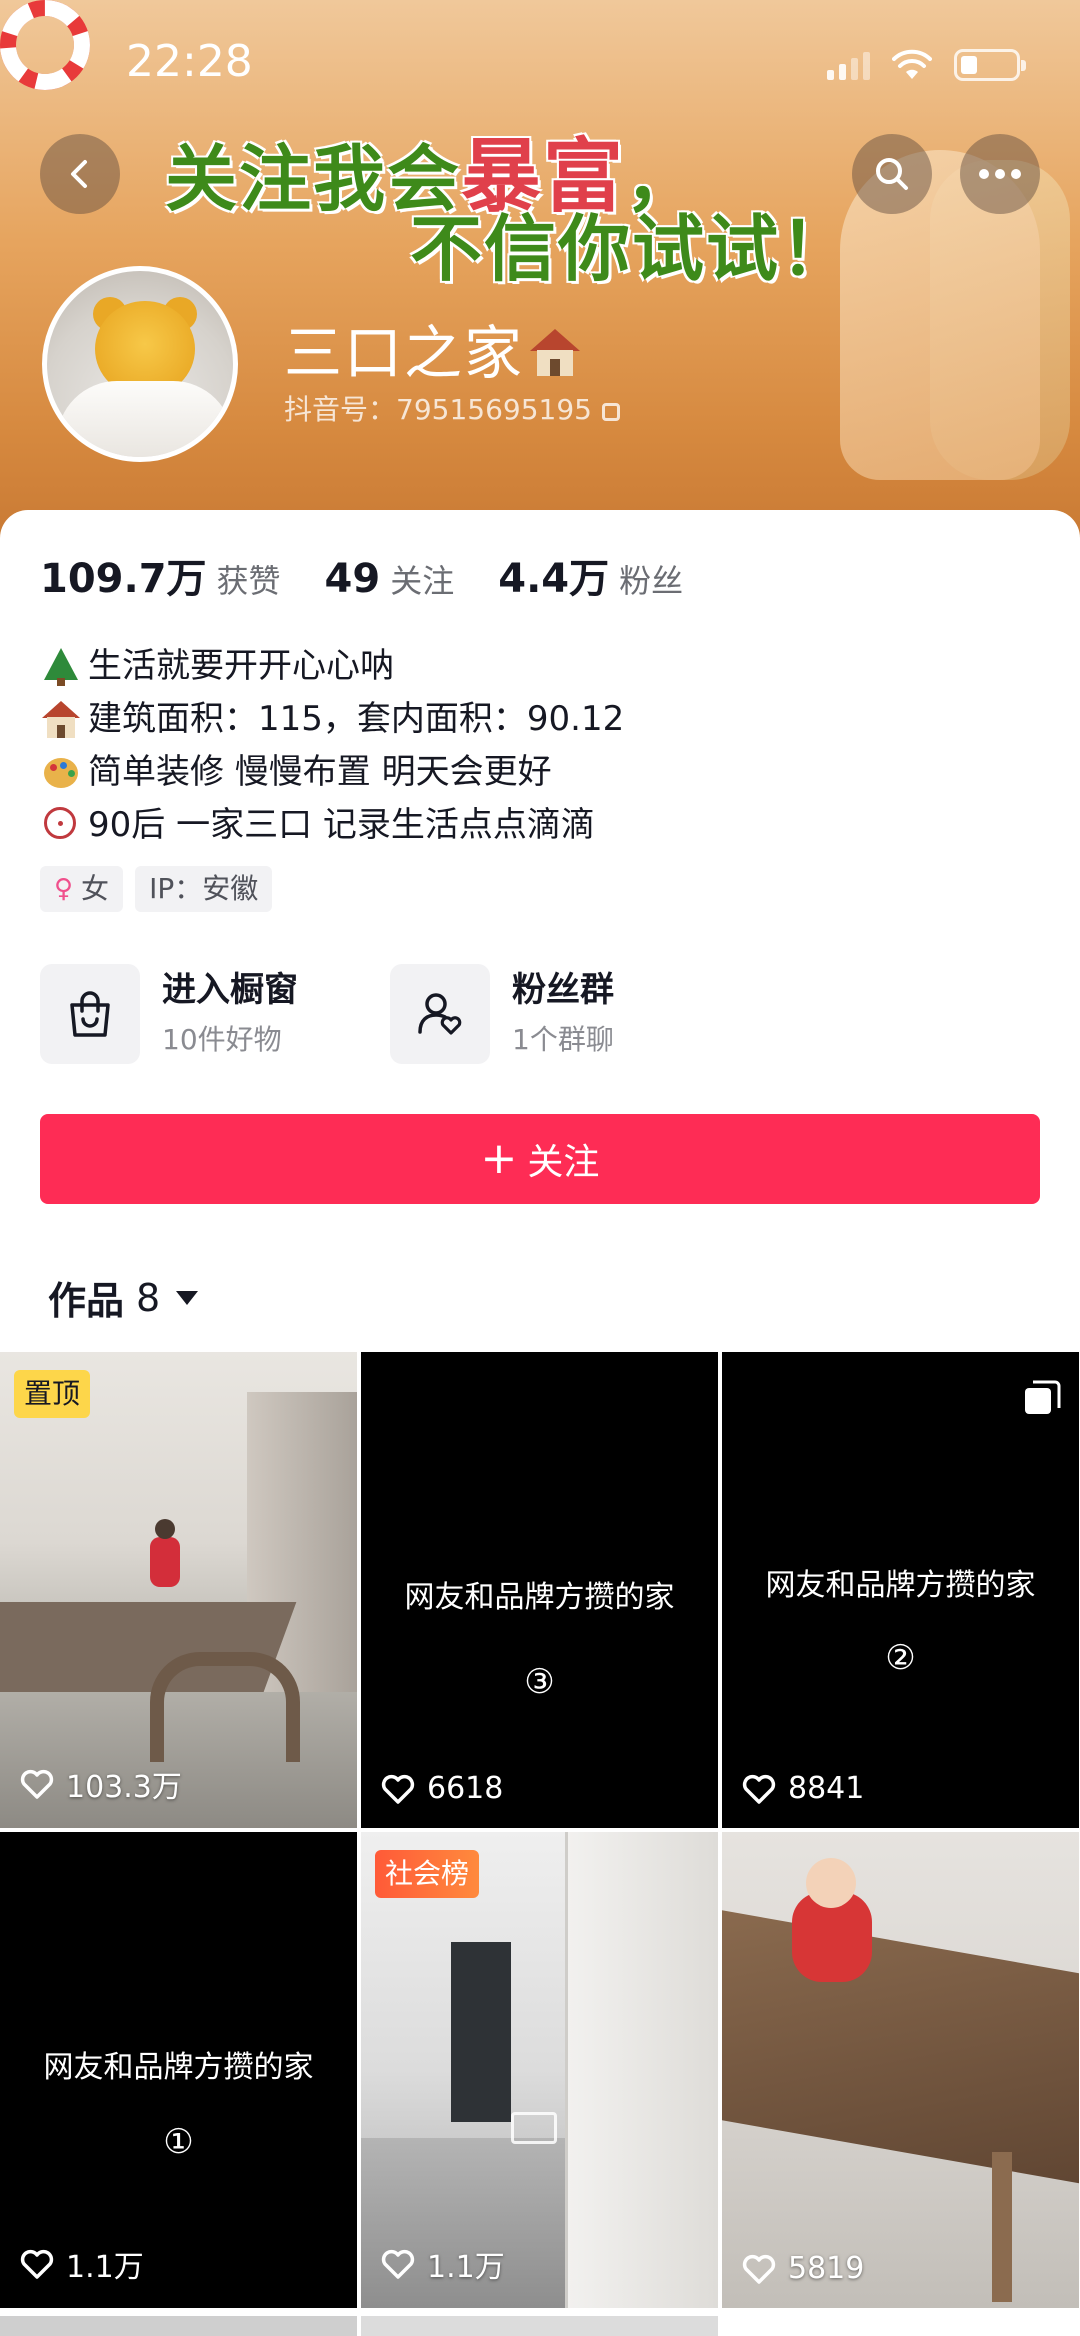 Image resolution: width=1080 pixels, height=2336 pixels. I want to click on avatar, so click(140, 364).